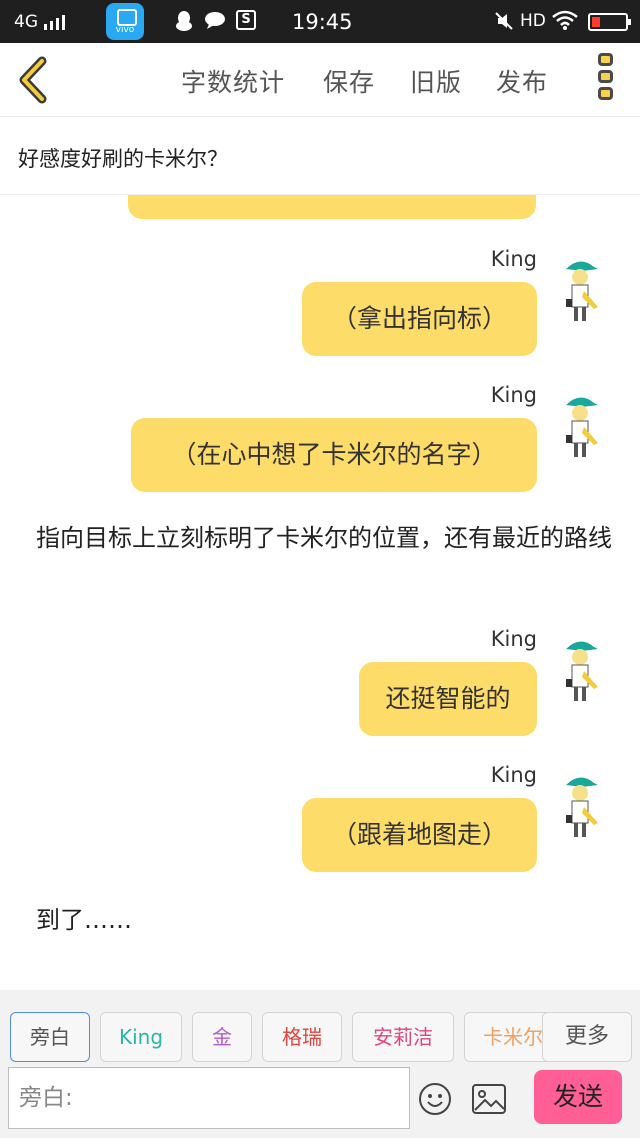 The image size is (640, 1138). I want to click on message-bubble: 还挺智能的, so click(448, 699).